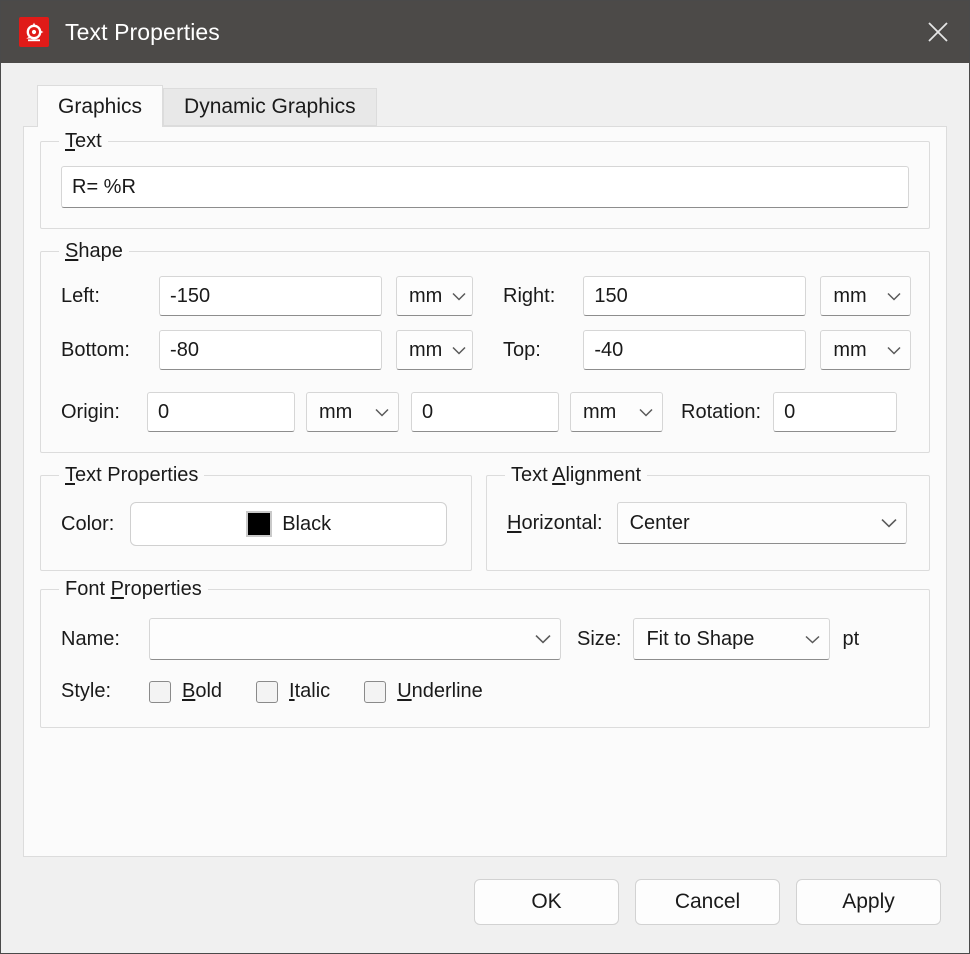 The width and height of the screenshot is (970, 954). What do you see at coordinates (559, 475) in the screenshot?
I see `group-text-alignment-legend-acc: A` at bounding box center [559, 475].